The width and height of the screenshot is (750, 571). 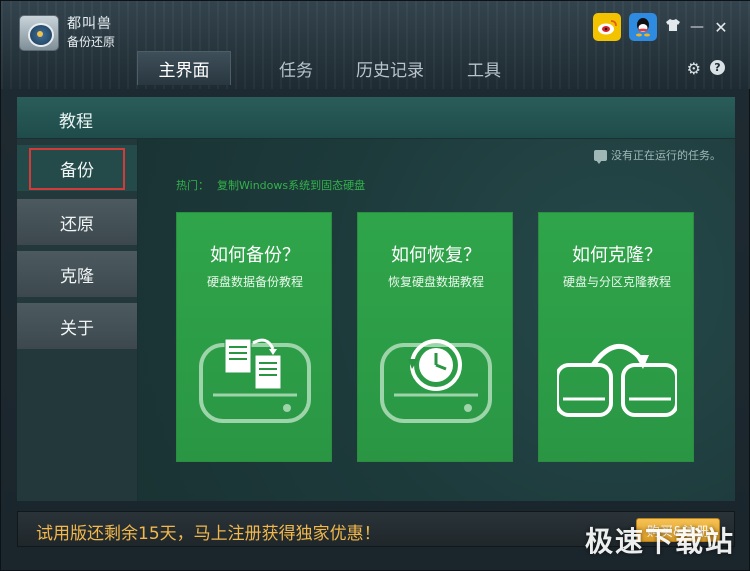 What do you see at coordinates (390, 68) in the screenshot?
I see `tab-history: 历史记录` at bounding box center [390, 68].